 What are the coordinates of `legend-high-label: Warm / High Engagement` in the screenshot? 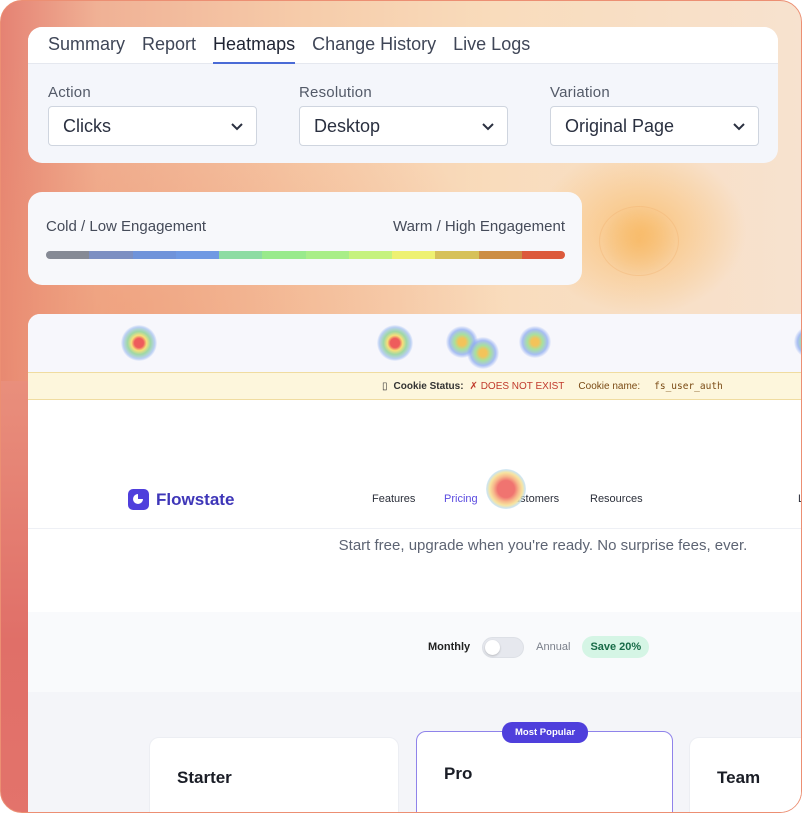 It's located at (478, 226).